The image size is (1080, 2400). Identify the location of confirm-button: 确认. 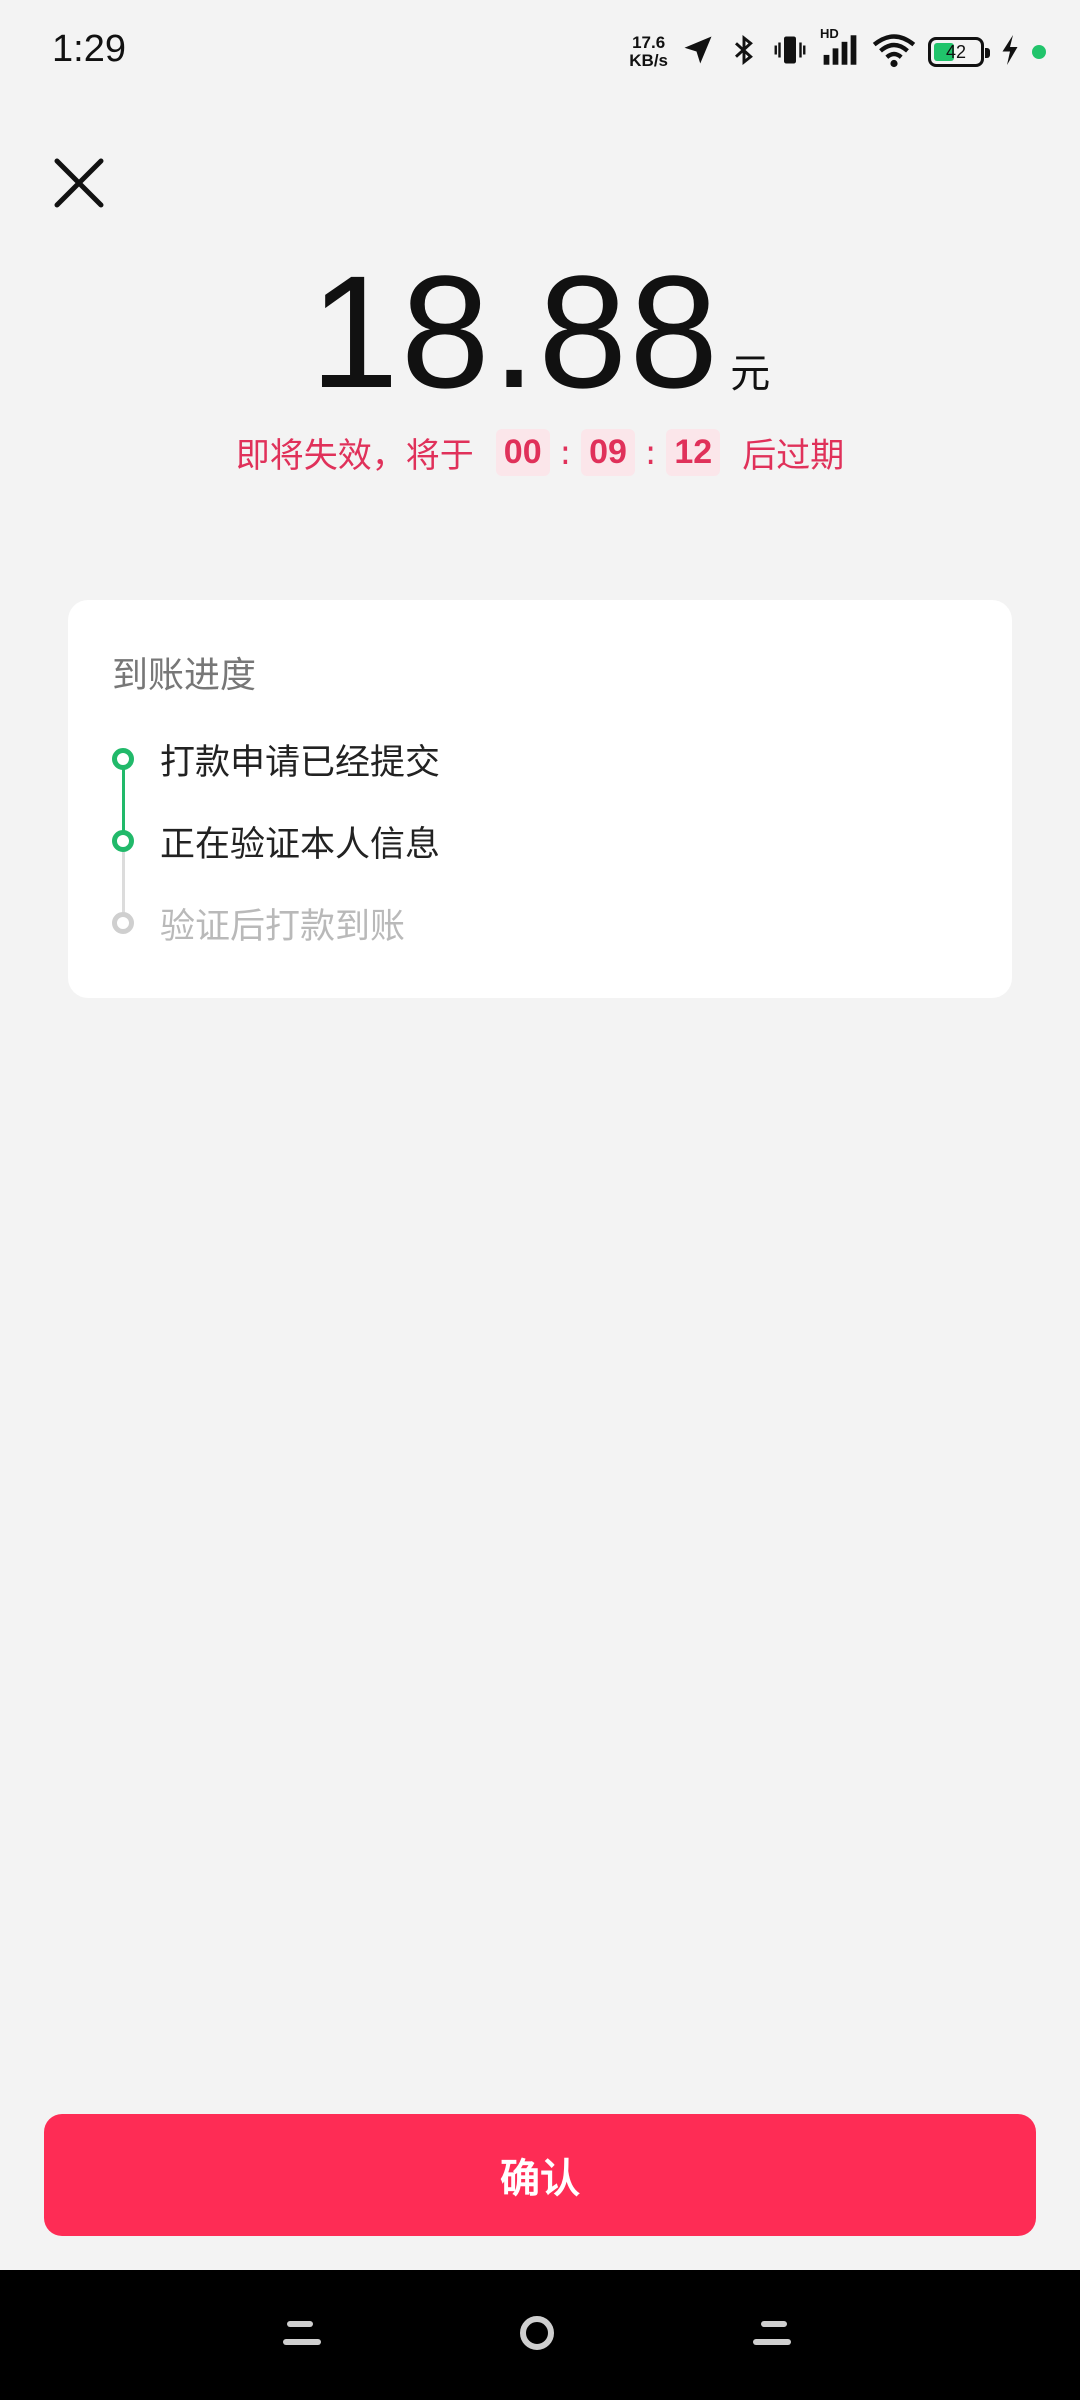
(540, 2175).